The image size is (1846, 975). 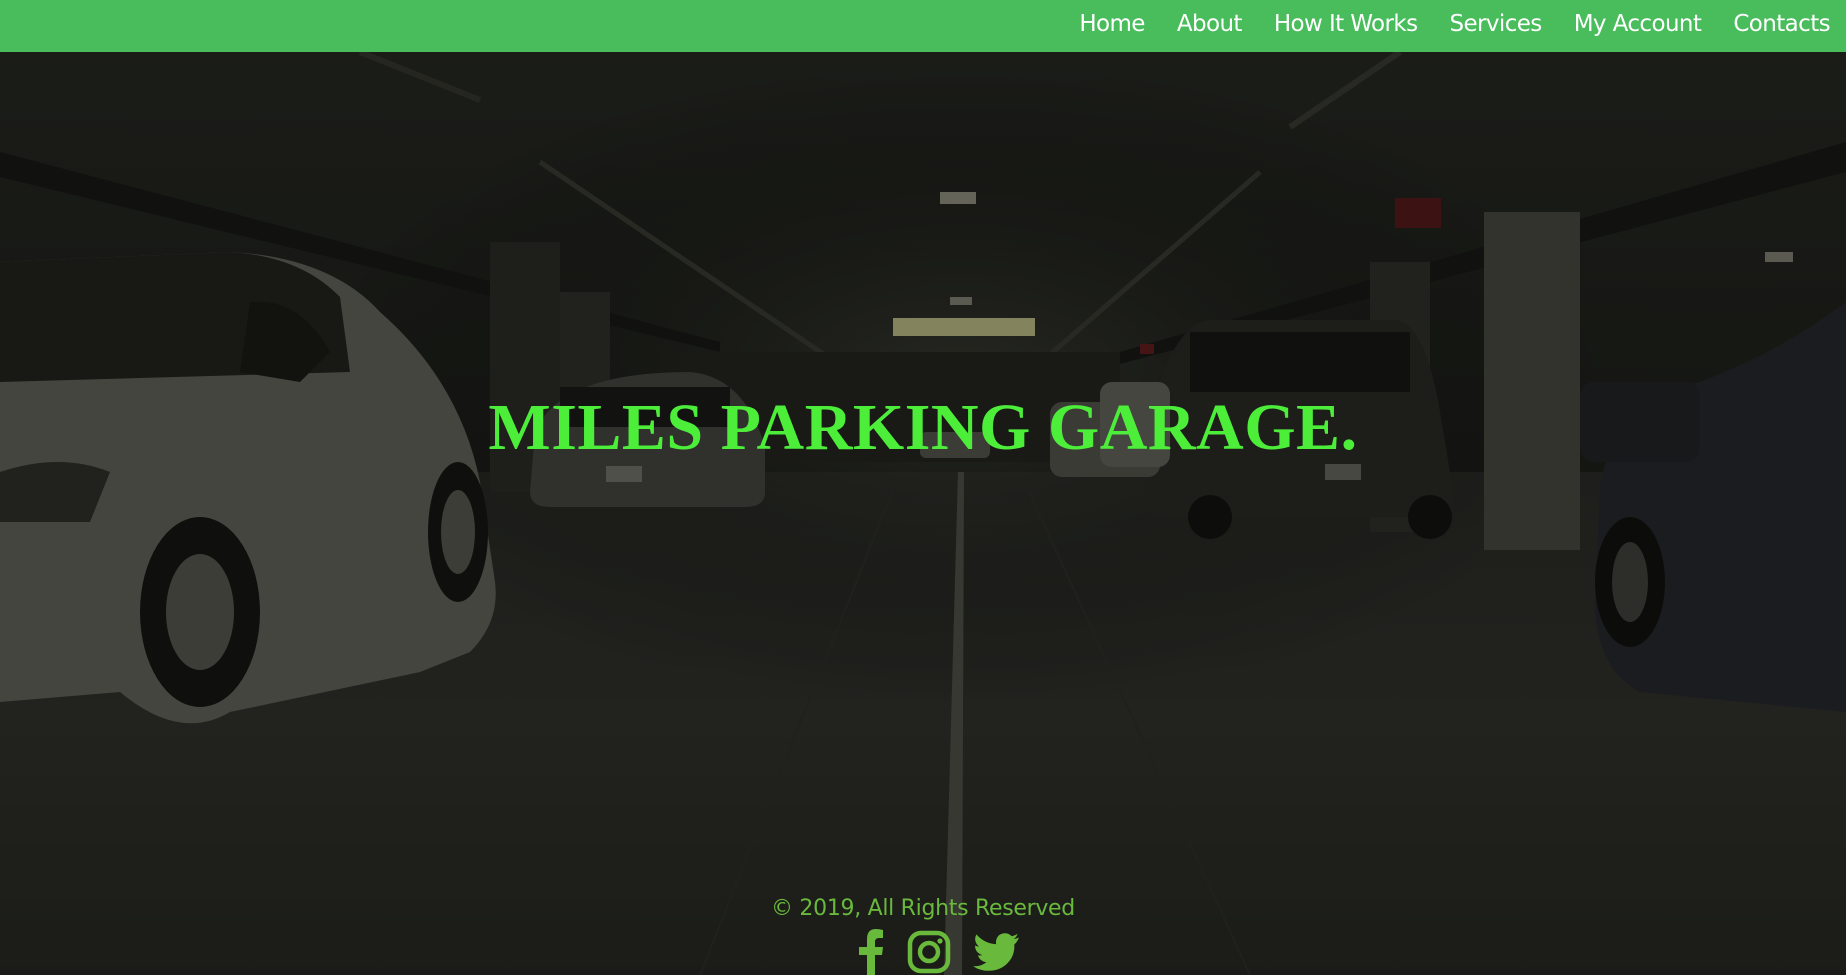 I want to click on copyright-text: © 2019, All Rights Reserved, so click(x=923, y=908).